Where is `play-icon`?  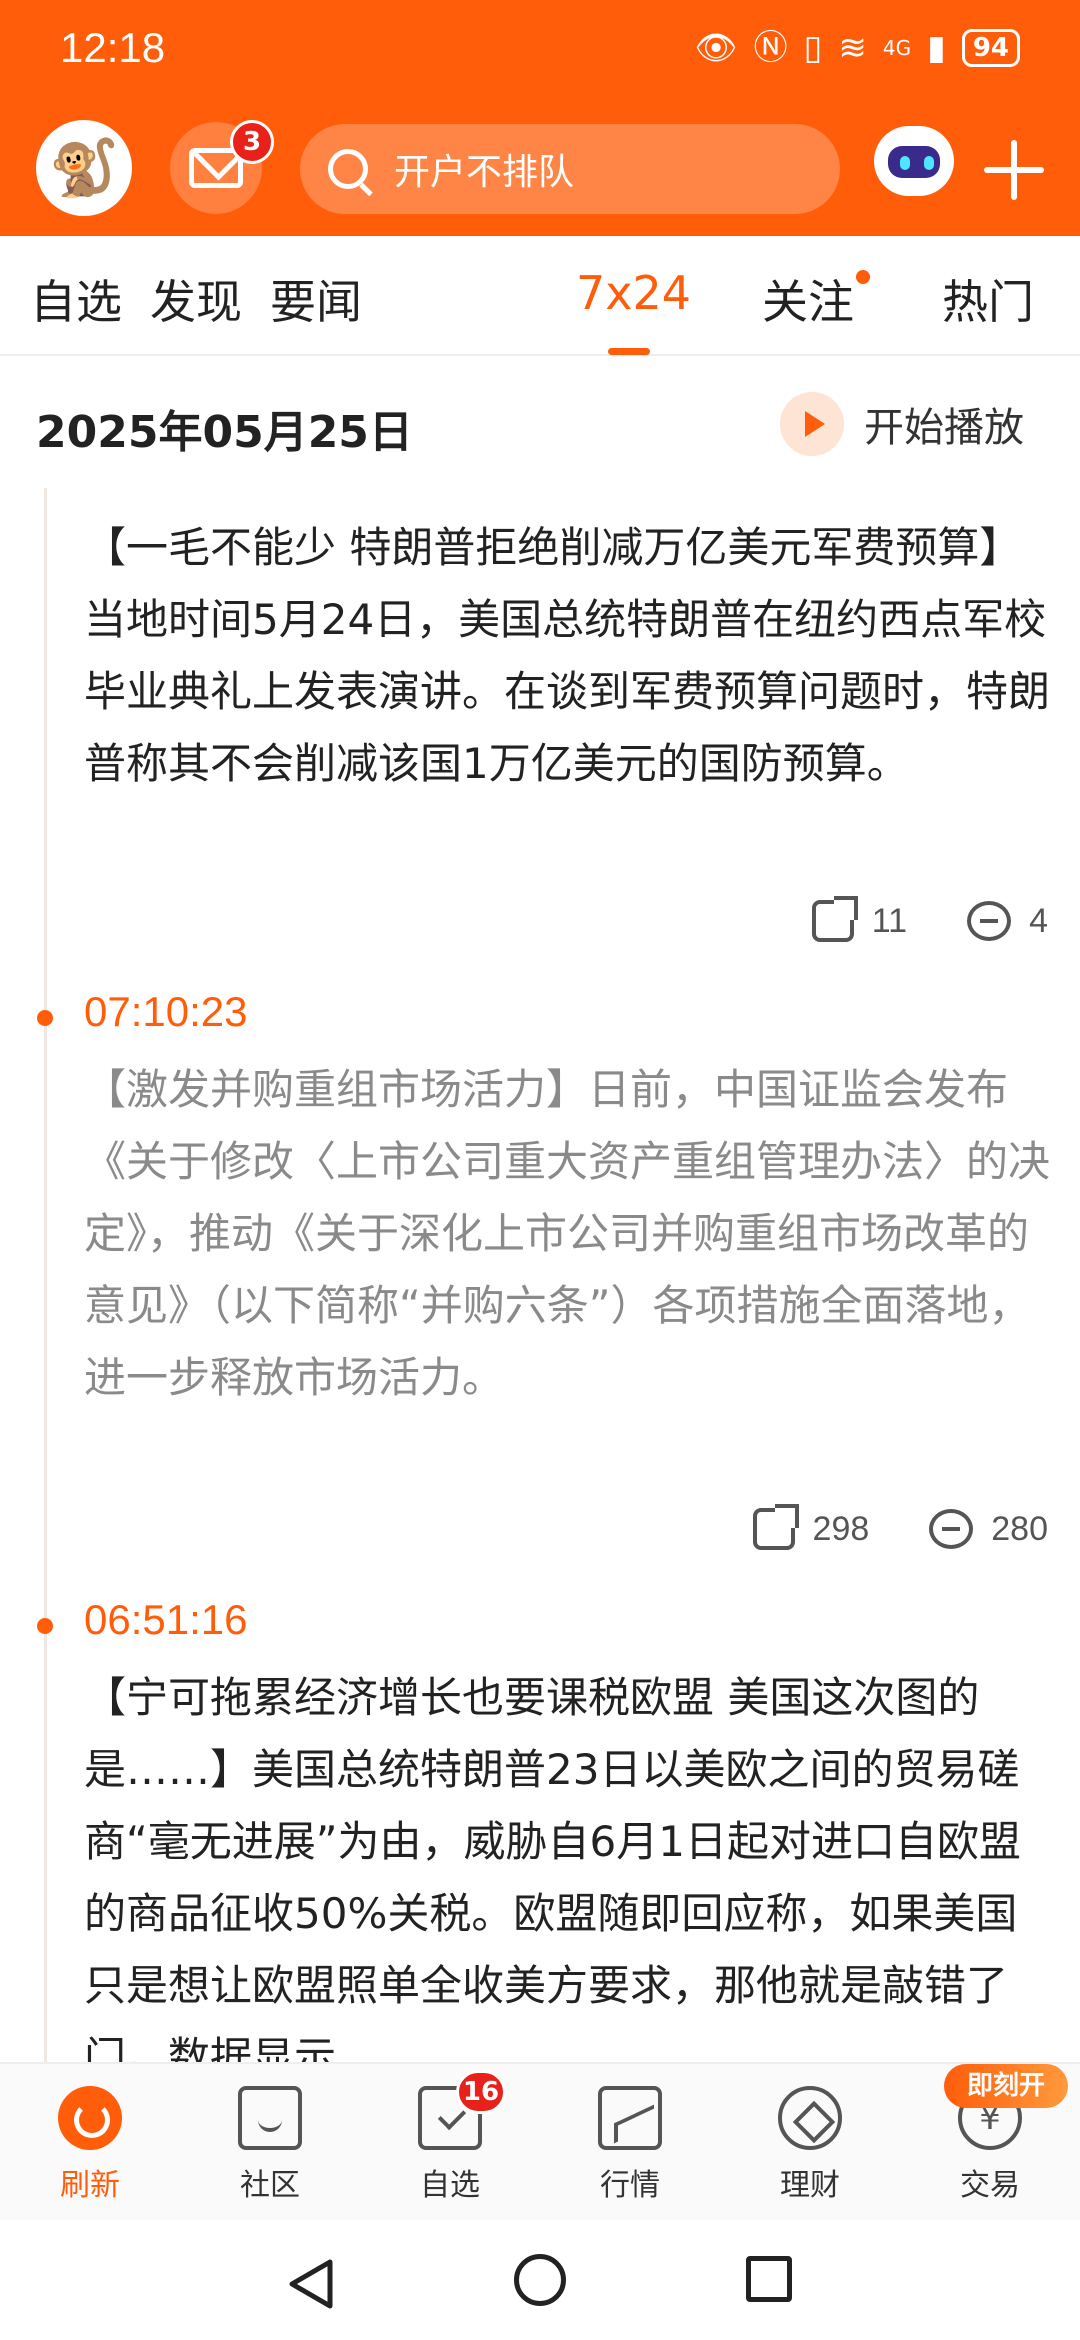
play-icon is located at coordinates (812, 424).